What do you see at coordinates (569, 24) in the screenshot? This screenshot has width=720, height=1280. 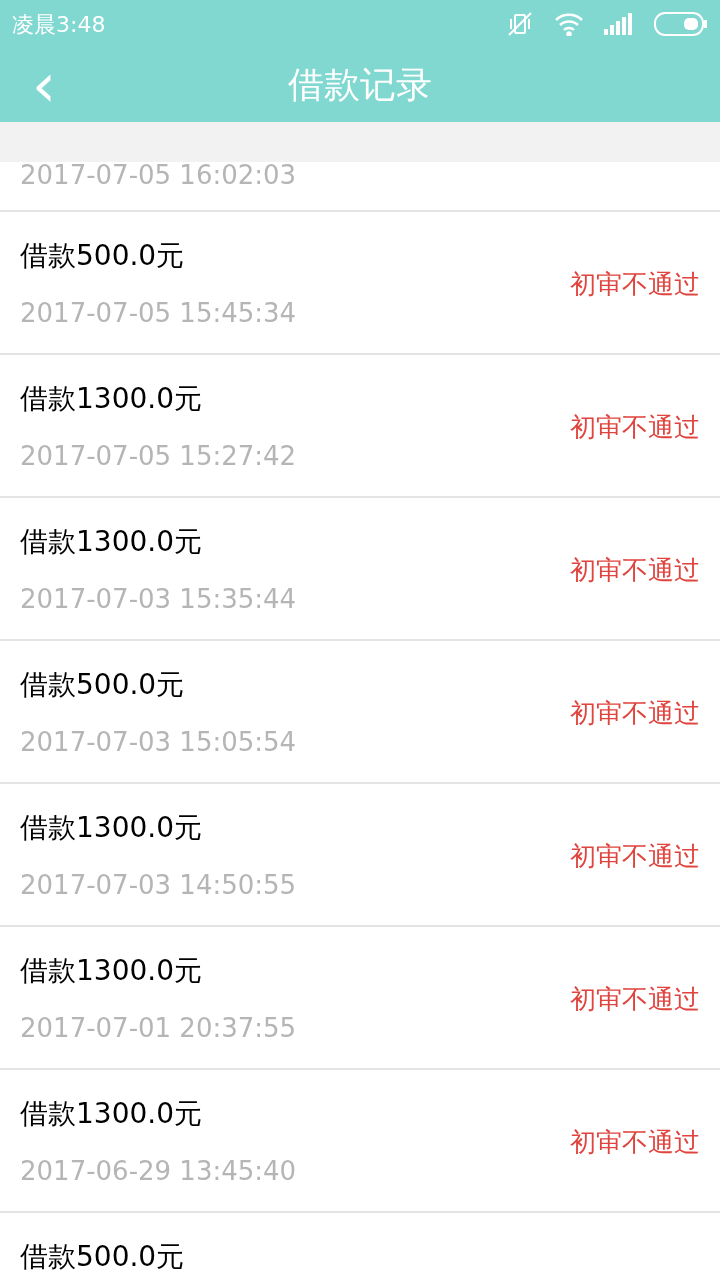 I see `wifi-icon` at bounding box center [569, 24].